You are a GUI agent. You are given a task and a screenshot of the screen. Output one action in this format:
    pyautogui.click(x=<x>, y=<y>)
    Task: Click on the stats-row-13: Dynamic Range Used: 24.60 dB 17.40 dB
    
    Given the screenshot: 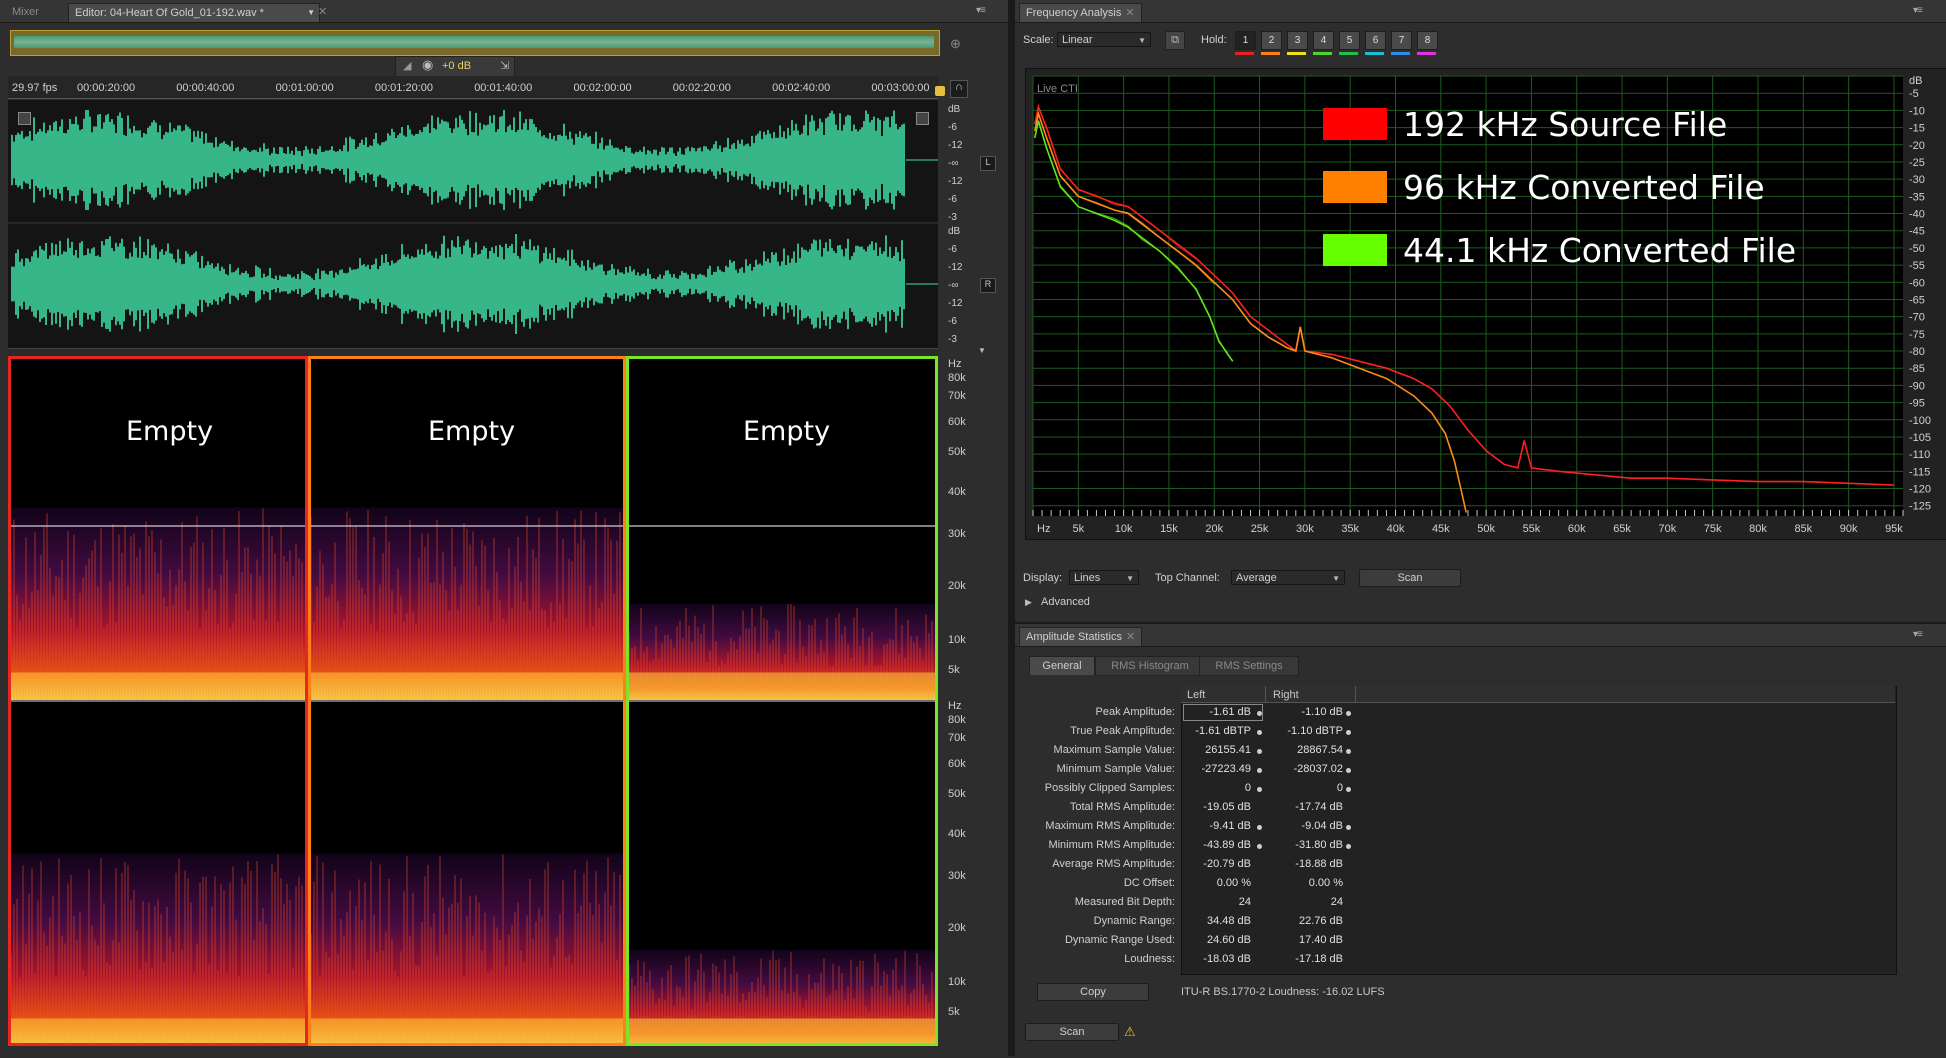 What is the action you would take?
    pyautogui.click(x=1480, y=941)
    